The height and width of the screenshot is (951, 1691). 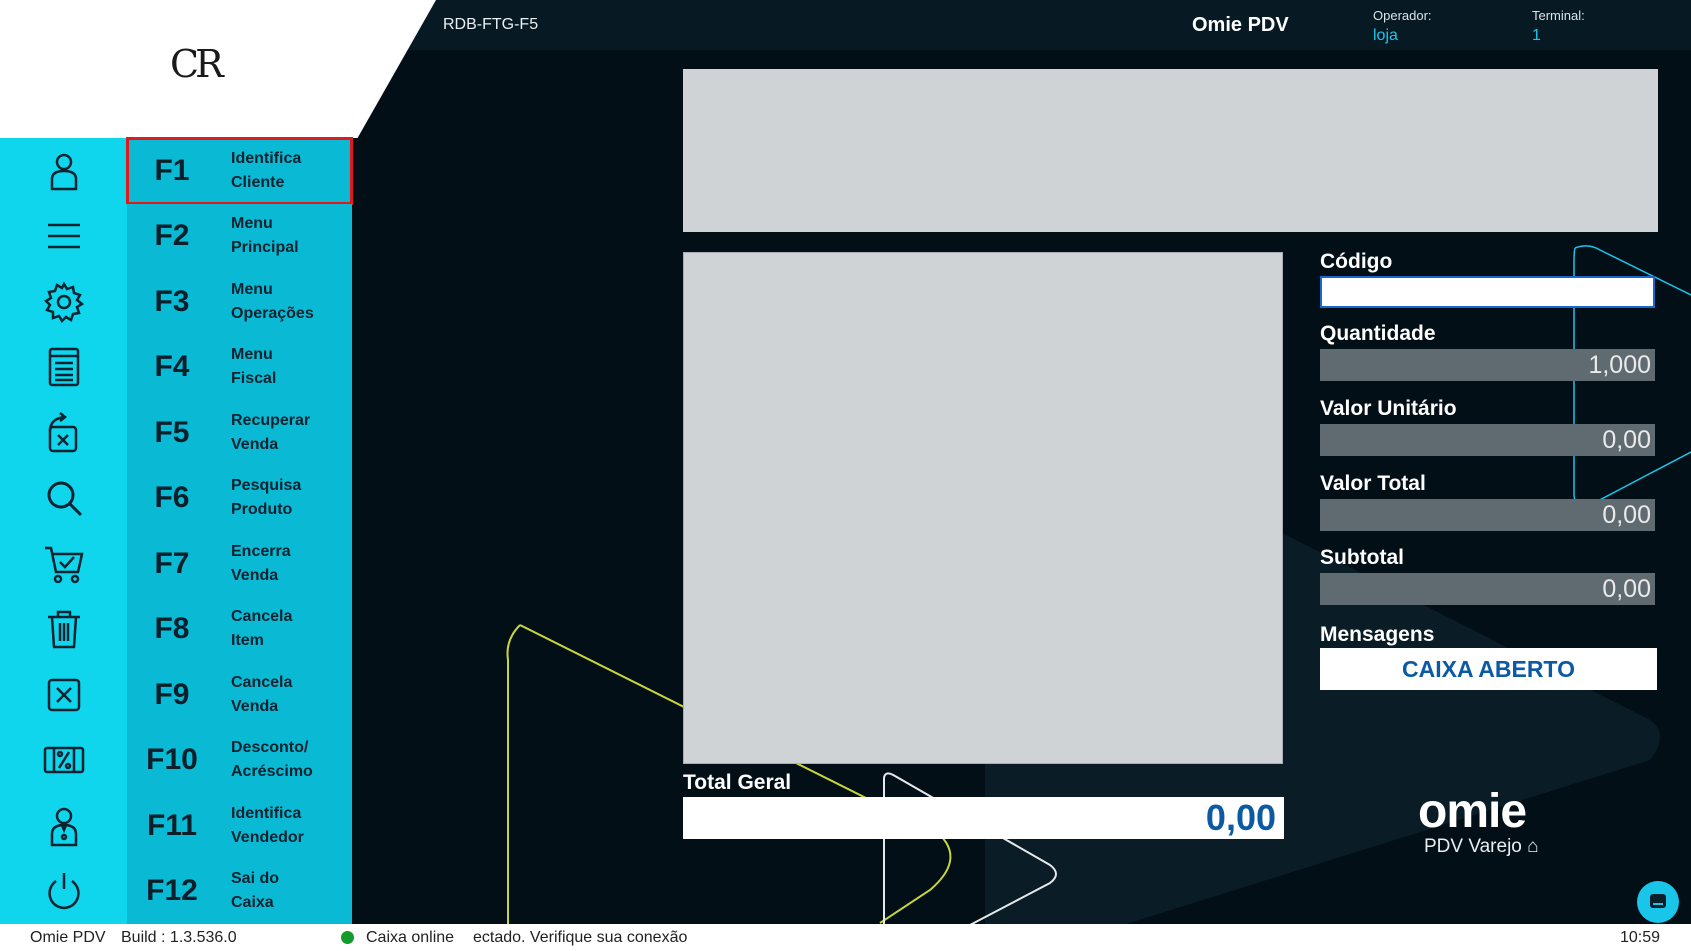 What do you see at coordinates (1402, 15) in the screenshot?
I see `operator-label: Operador:` at bounding box center [1402, 15].